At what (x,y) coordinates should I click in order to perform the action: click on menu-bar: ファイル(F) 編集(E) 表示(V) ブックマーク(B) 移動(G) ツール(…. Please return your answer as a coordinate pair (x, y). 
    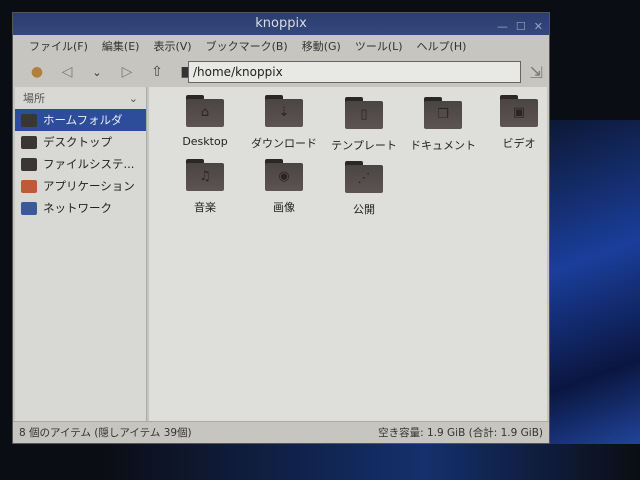
    Looking at the image, I should click on (281, 46).